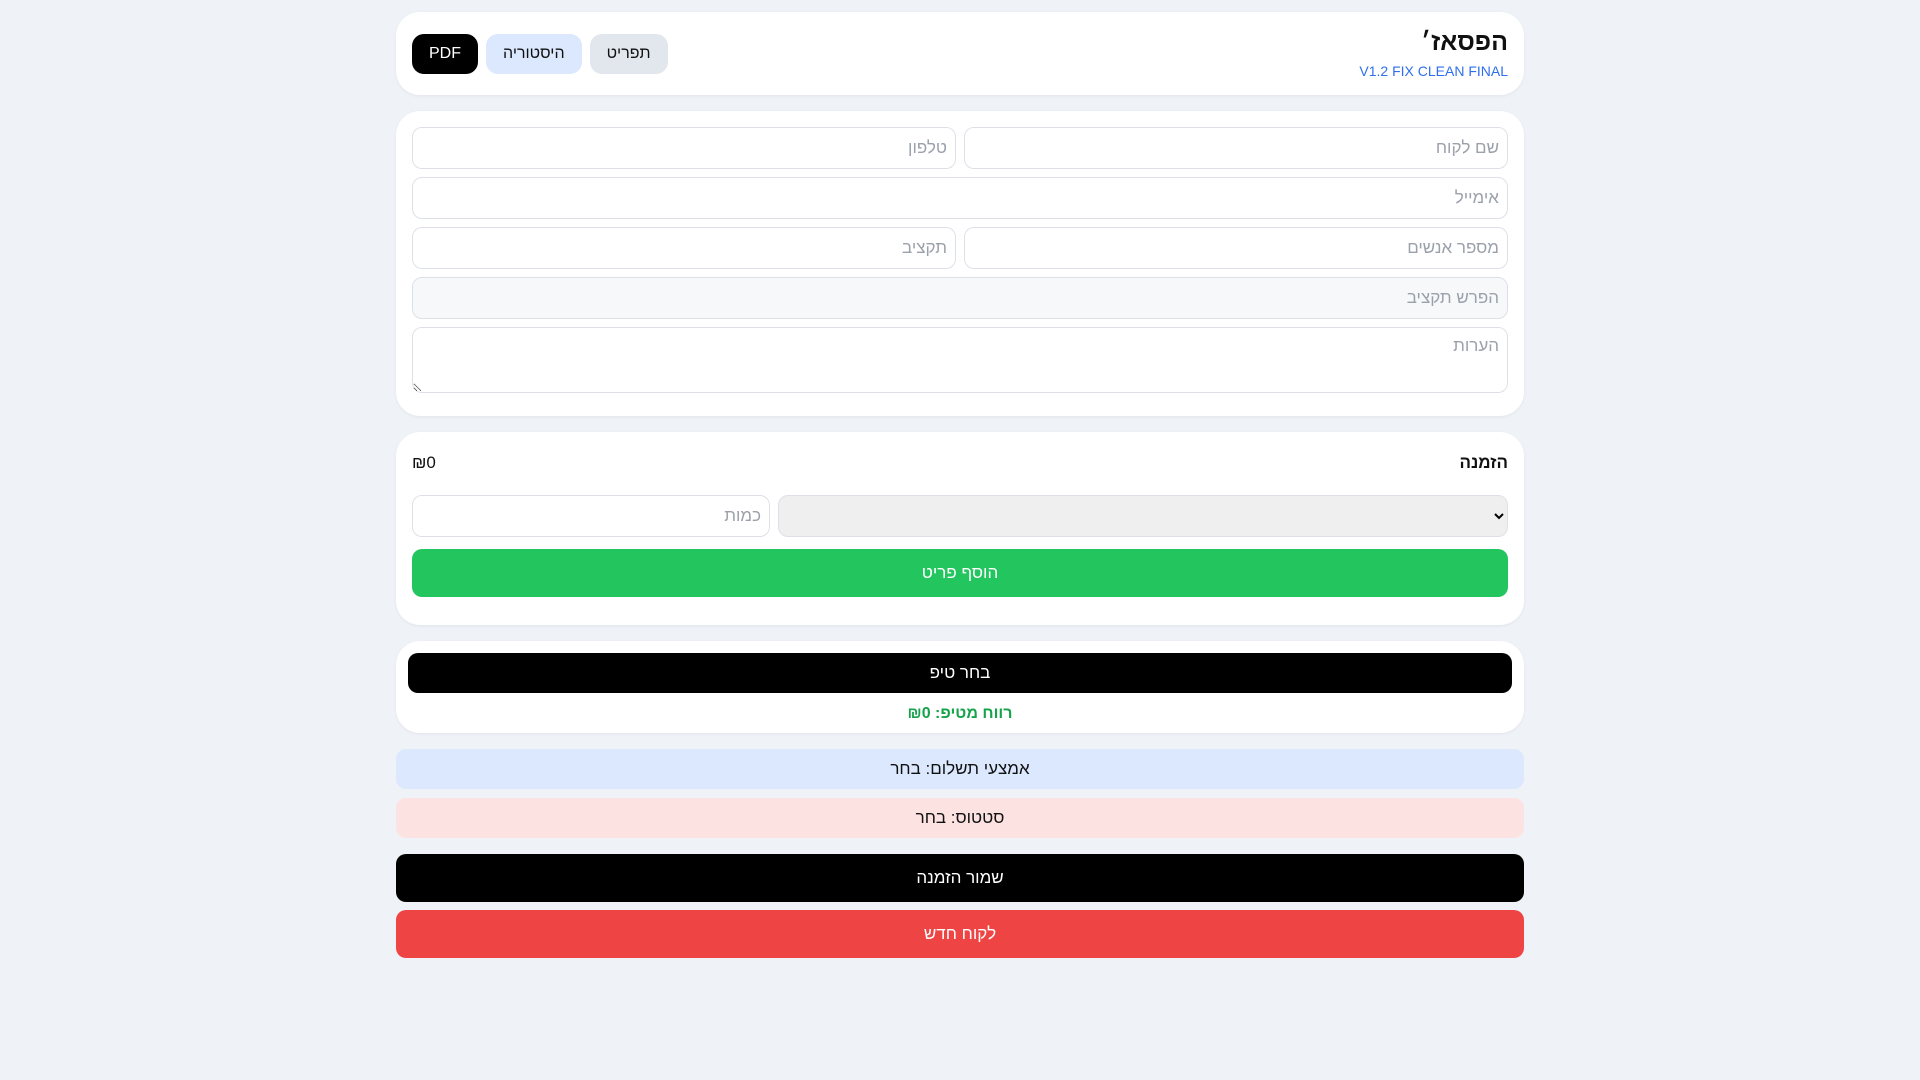 This screenshot has width=1920, height=1080. I want to click on menu-button: תפריט, so click(628, 53).